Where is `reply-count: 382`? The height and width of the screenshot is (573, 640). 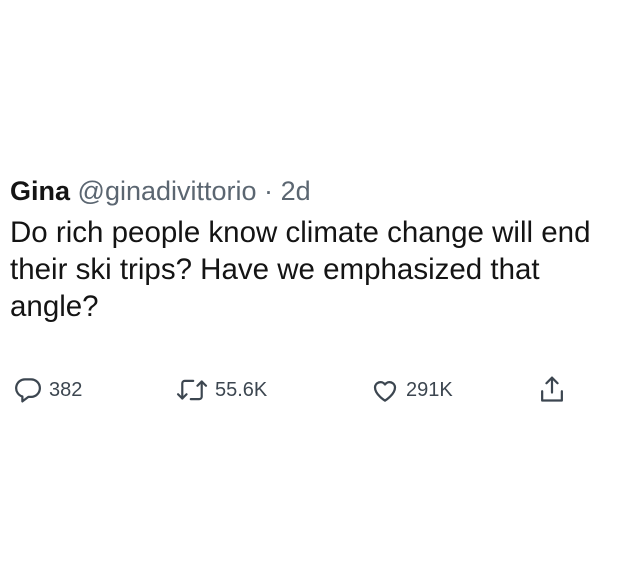 reply-count: 382 is located at coordinates (66, 390).